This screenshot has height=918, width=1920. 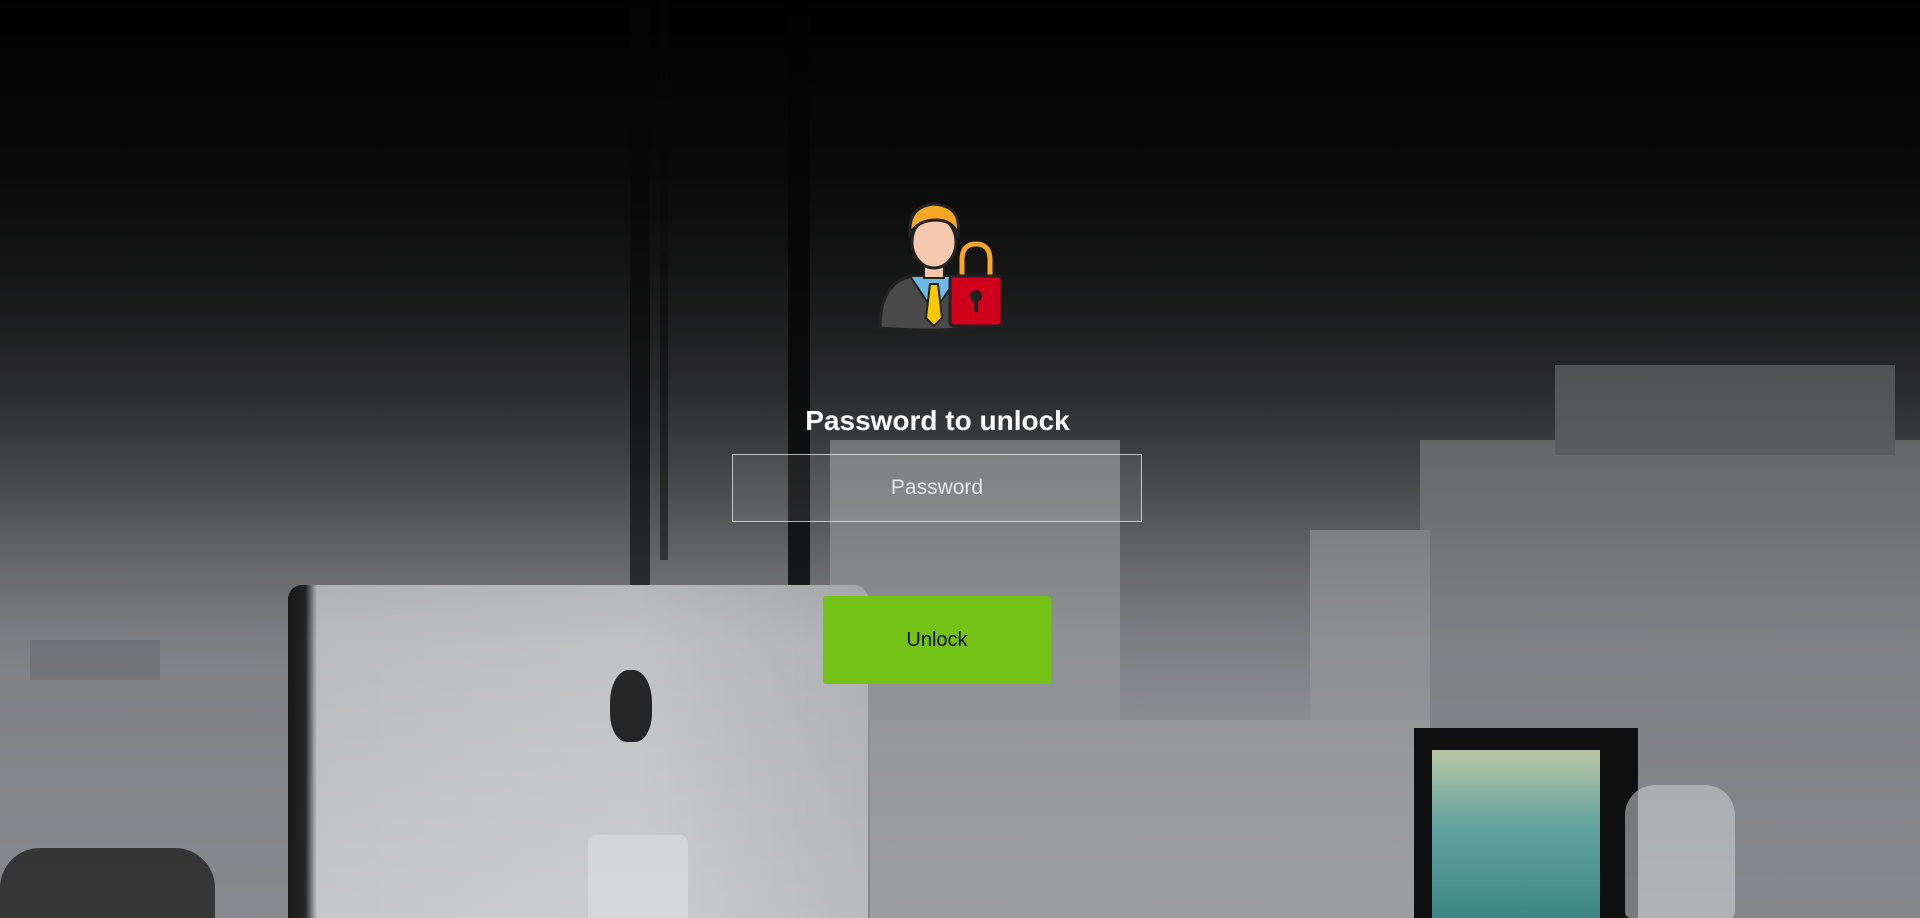 I want to click on password-input, so click(x=937, y=488).